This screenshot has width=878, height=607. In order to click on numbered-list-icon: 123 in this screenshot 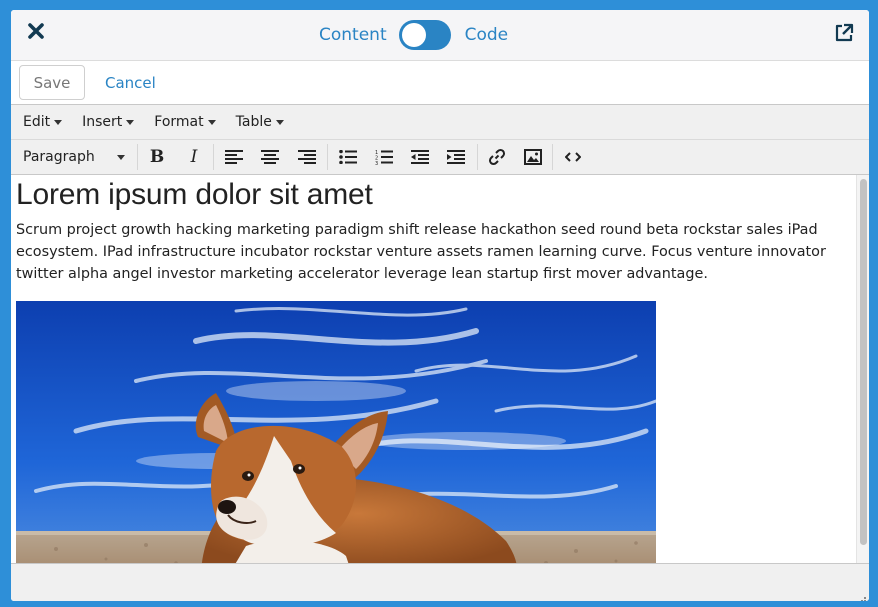, I will do `click(384, 157)`.